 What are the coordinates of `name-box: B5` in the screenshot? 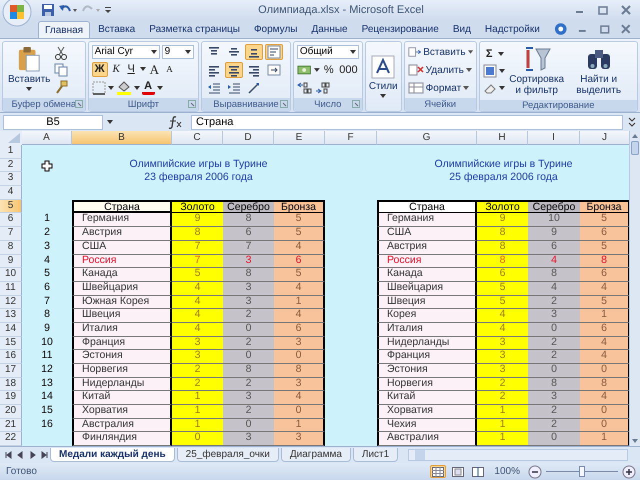 It's located at (53, 122).